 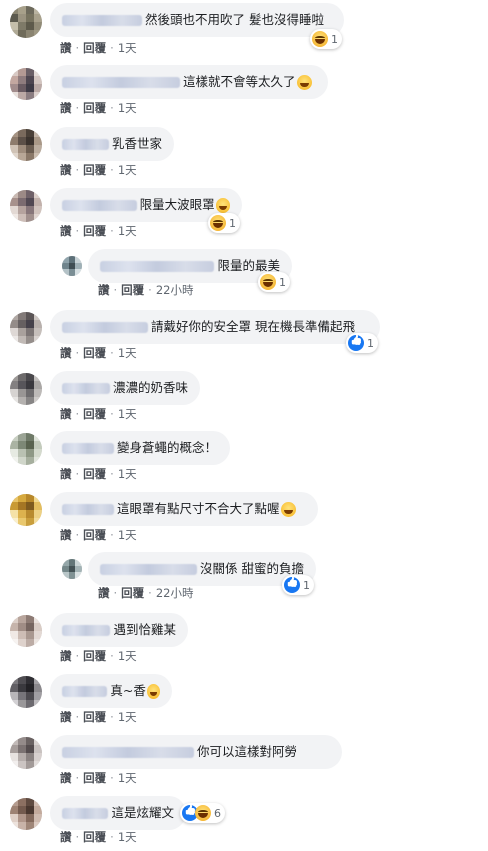 I want to click on comment-bubble: 然後頭也不用吹了 髮也沒得睡啦, so click(x=197, y=20).